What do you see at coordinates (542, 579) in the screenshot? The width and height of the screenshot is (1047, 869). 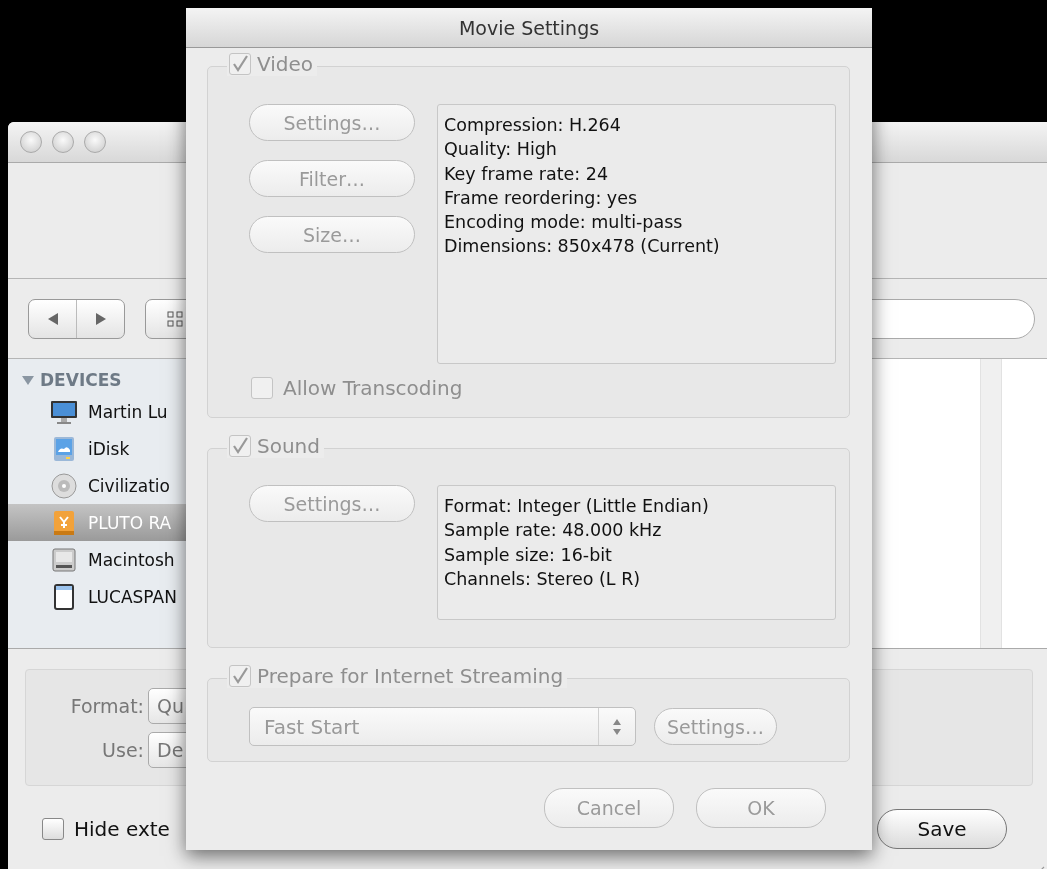 I see `summary-line: Channels: Stereo (L R)` at bounding box center [542, 579].